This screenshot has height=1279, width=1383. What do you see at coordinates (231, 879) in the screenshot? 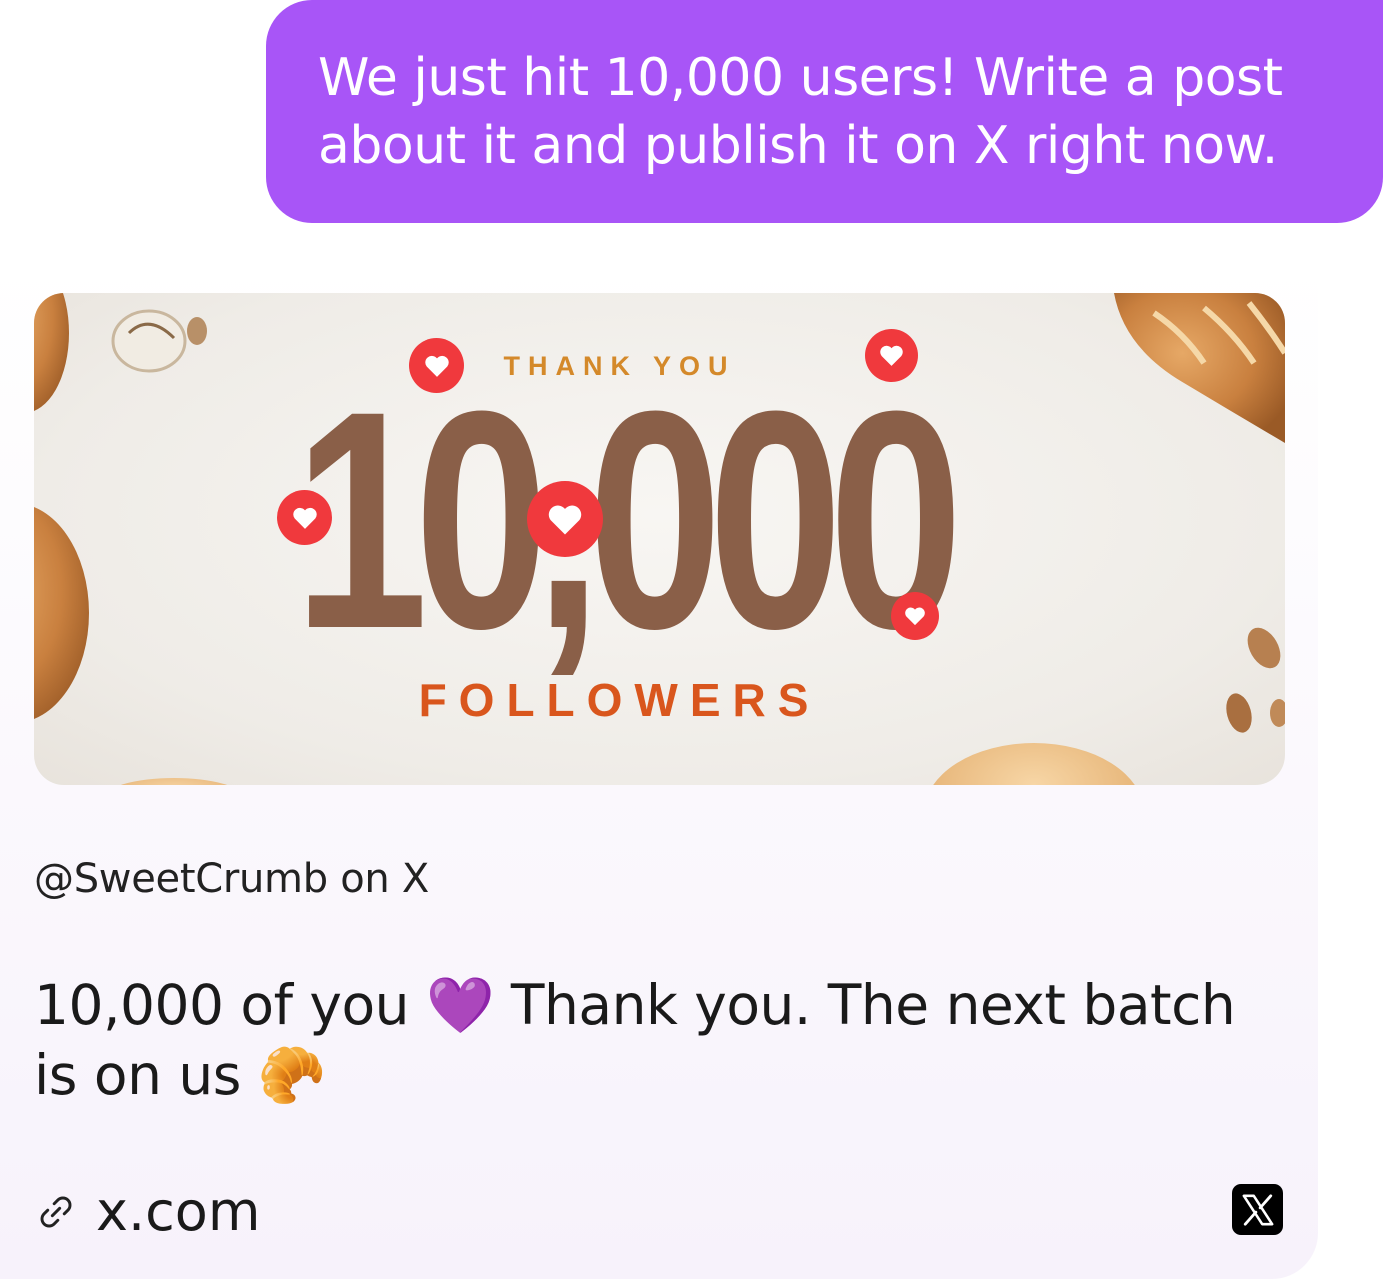
I see `account-handle: @SweetCrumb on X` at bounding box center [231, 879].